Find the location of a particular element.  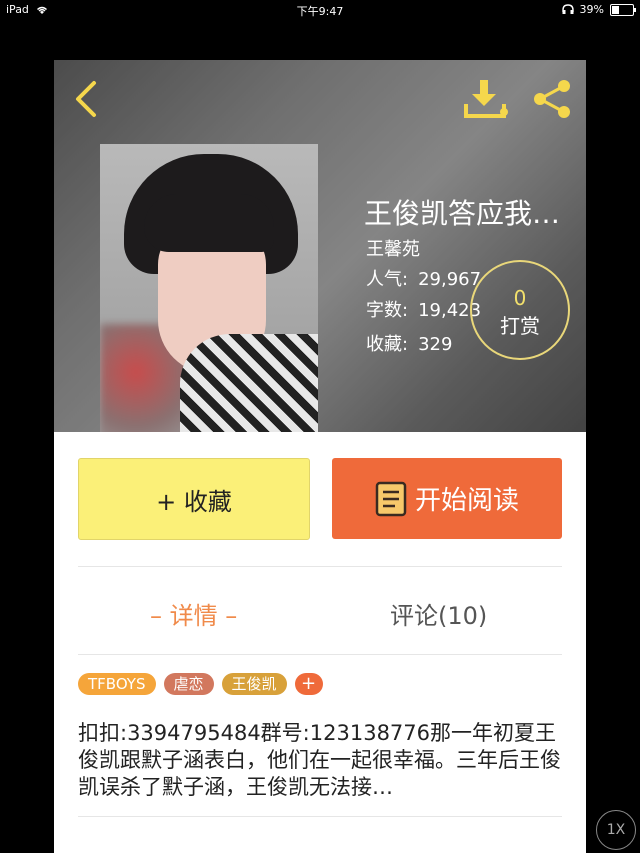

book-cover-image is located at coordinates (209, 288).